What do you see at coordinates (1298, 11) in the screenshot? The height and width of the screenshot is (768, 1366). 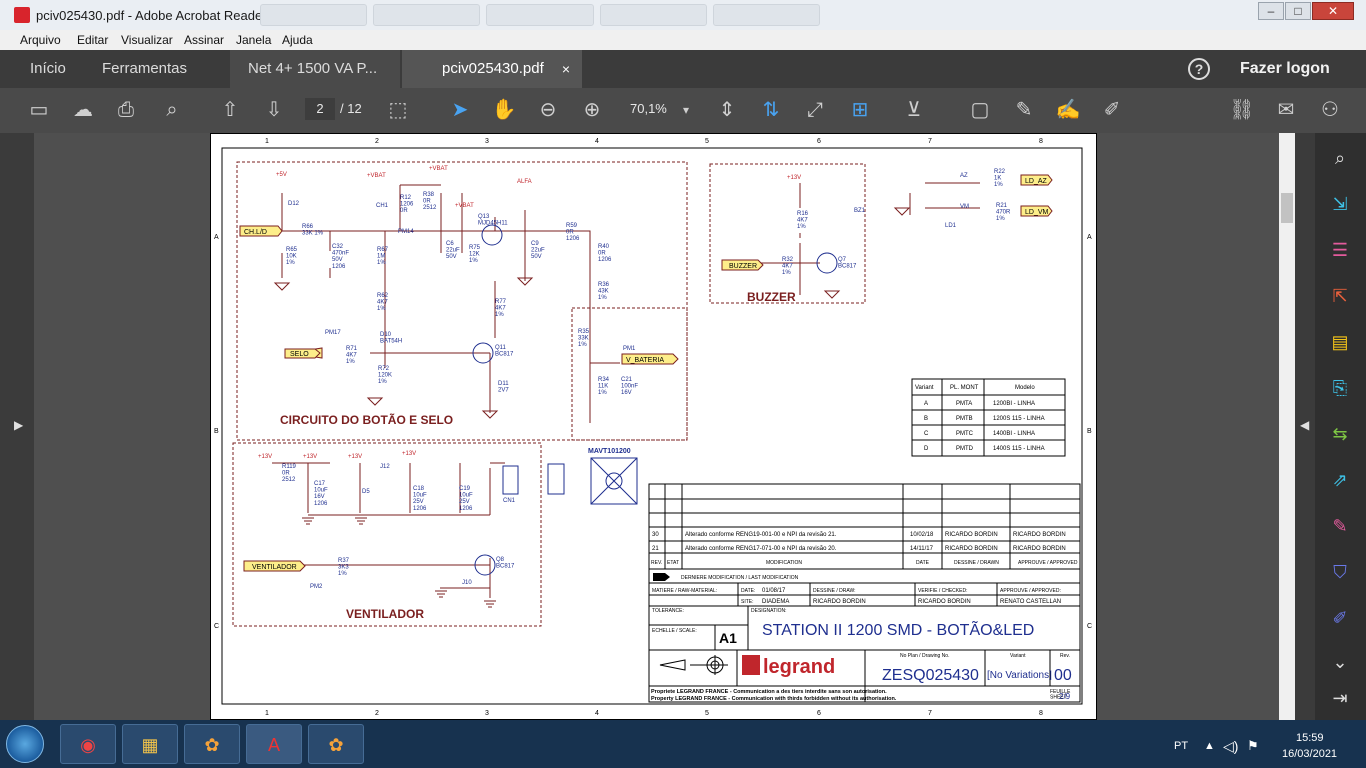 I see `maximize-button: □` at bounding box center [1298, 11].